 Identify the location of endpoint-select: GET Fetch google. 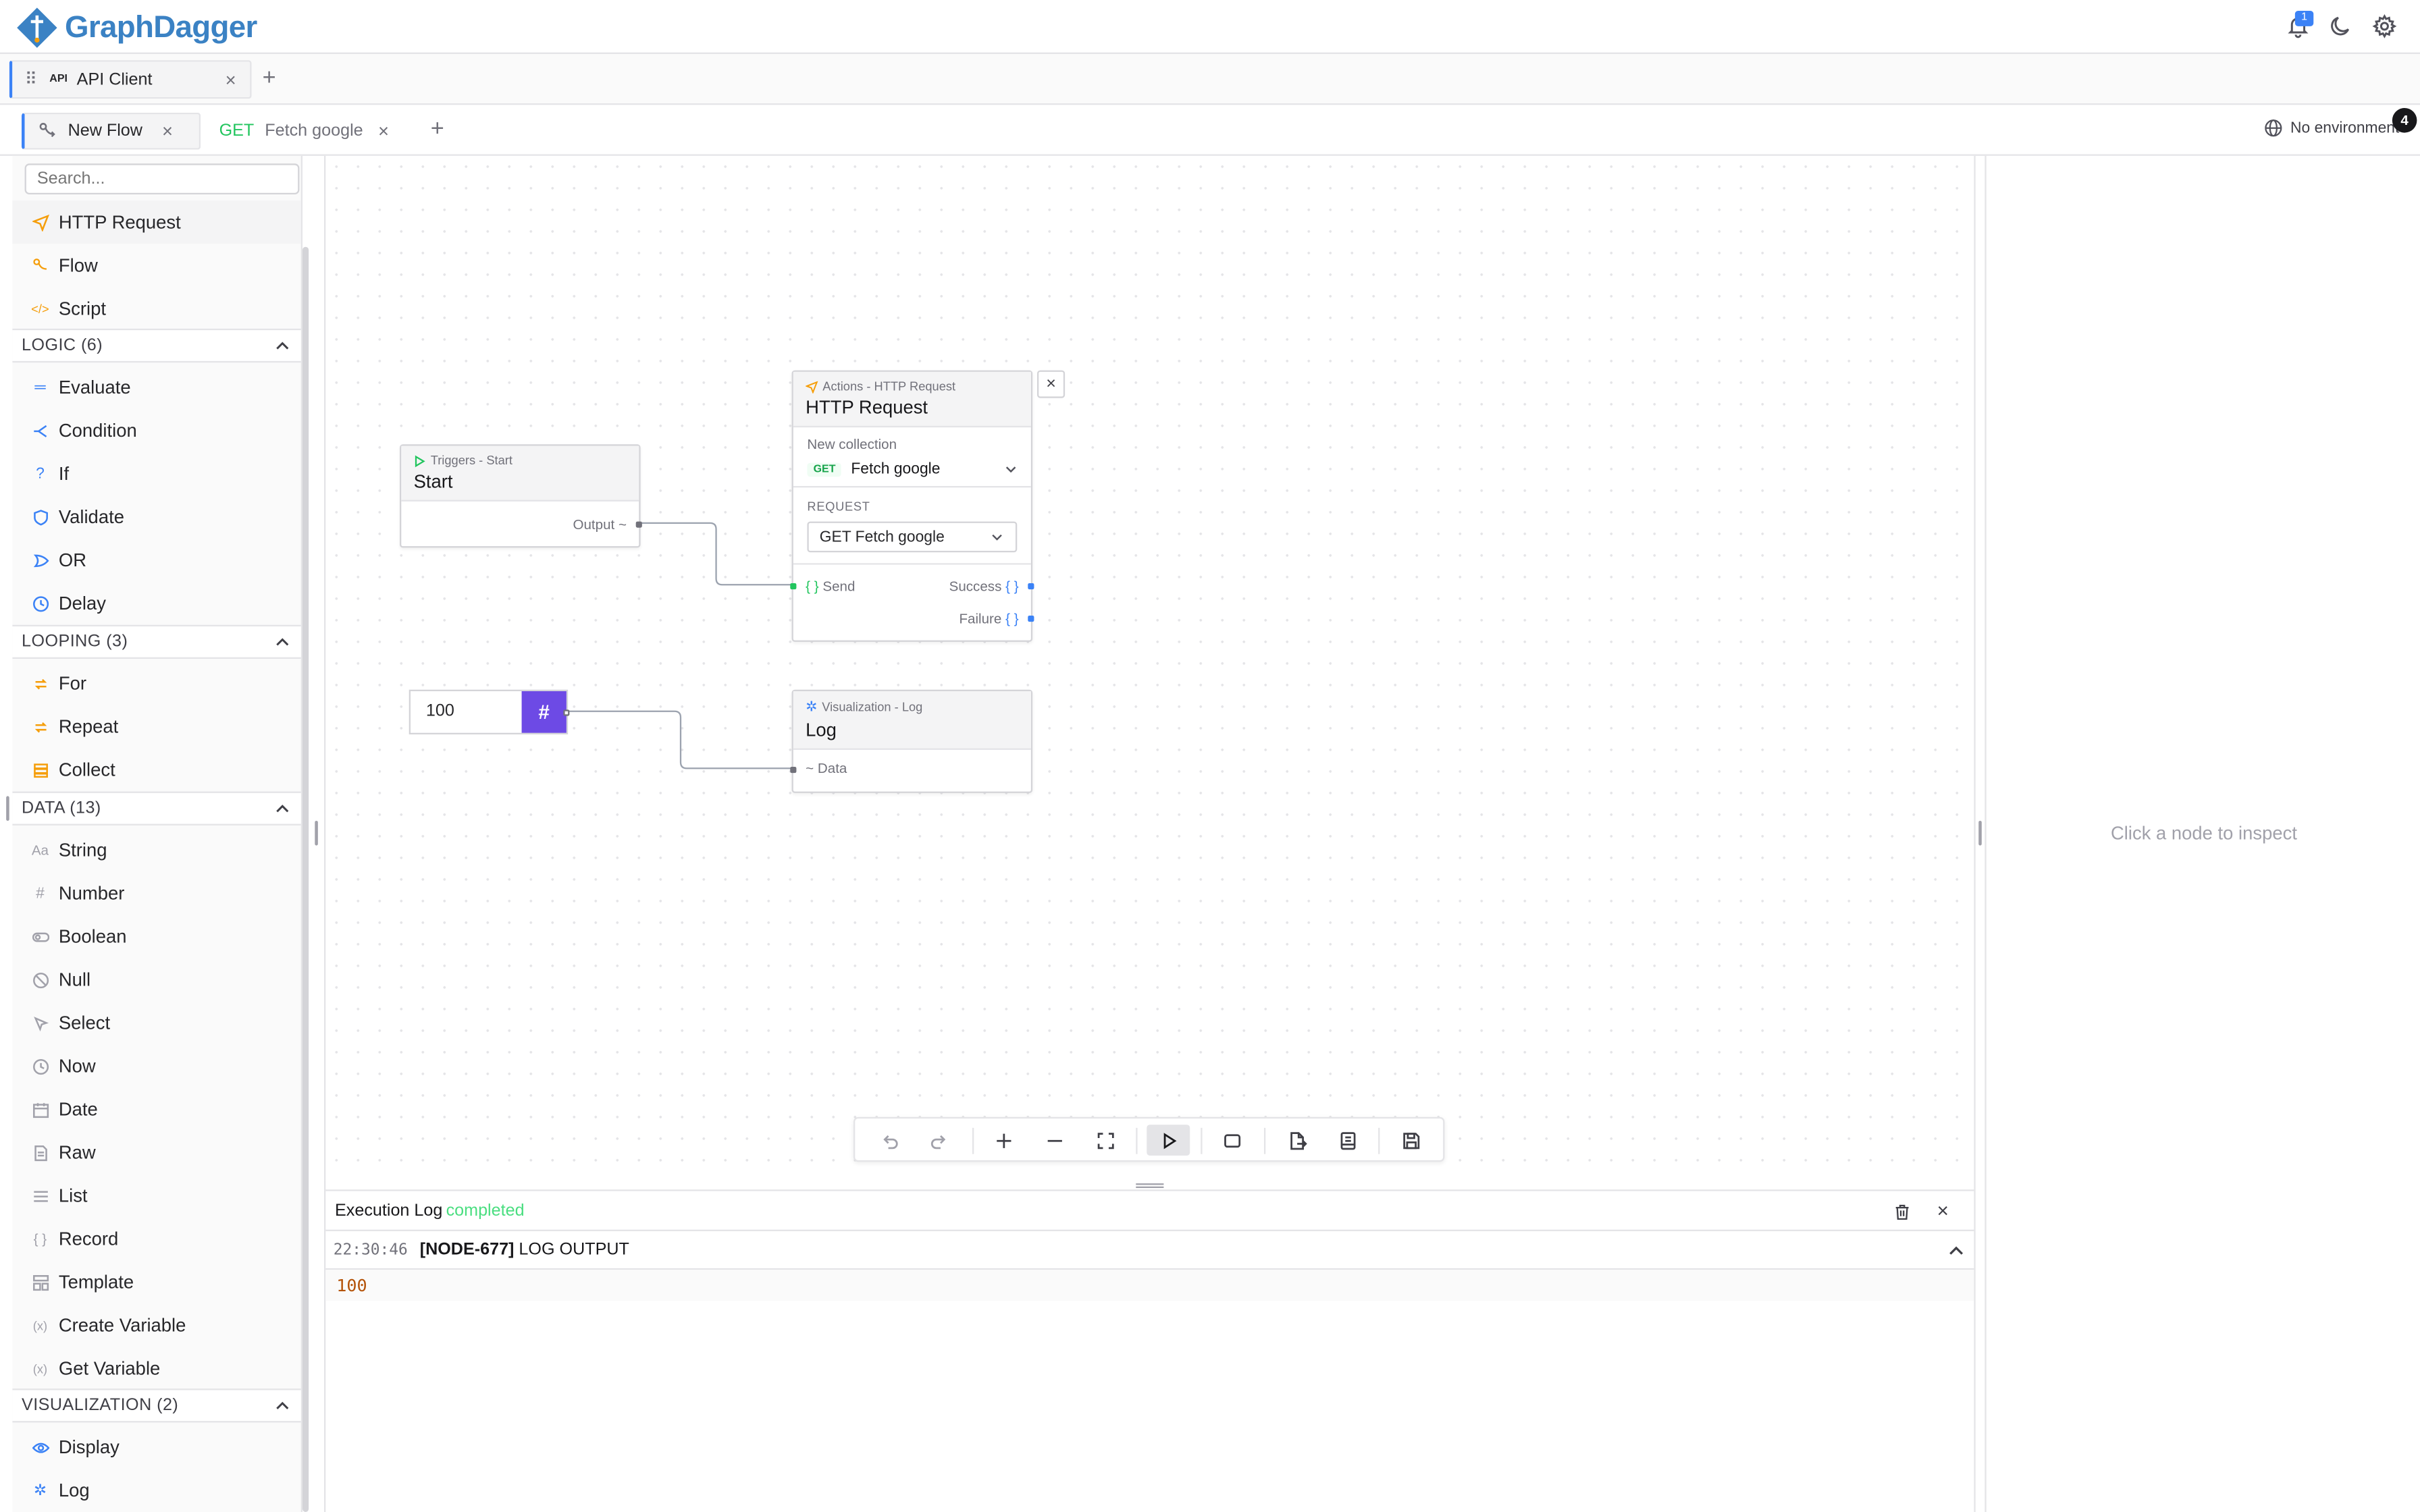
(913, 469).